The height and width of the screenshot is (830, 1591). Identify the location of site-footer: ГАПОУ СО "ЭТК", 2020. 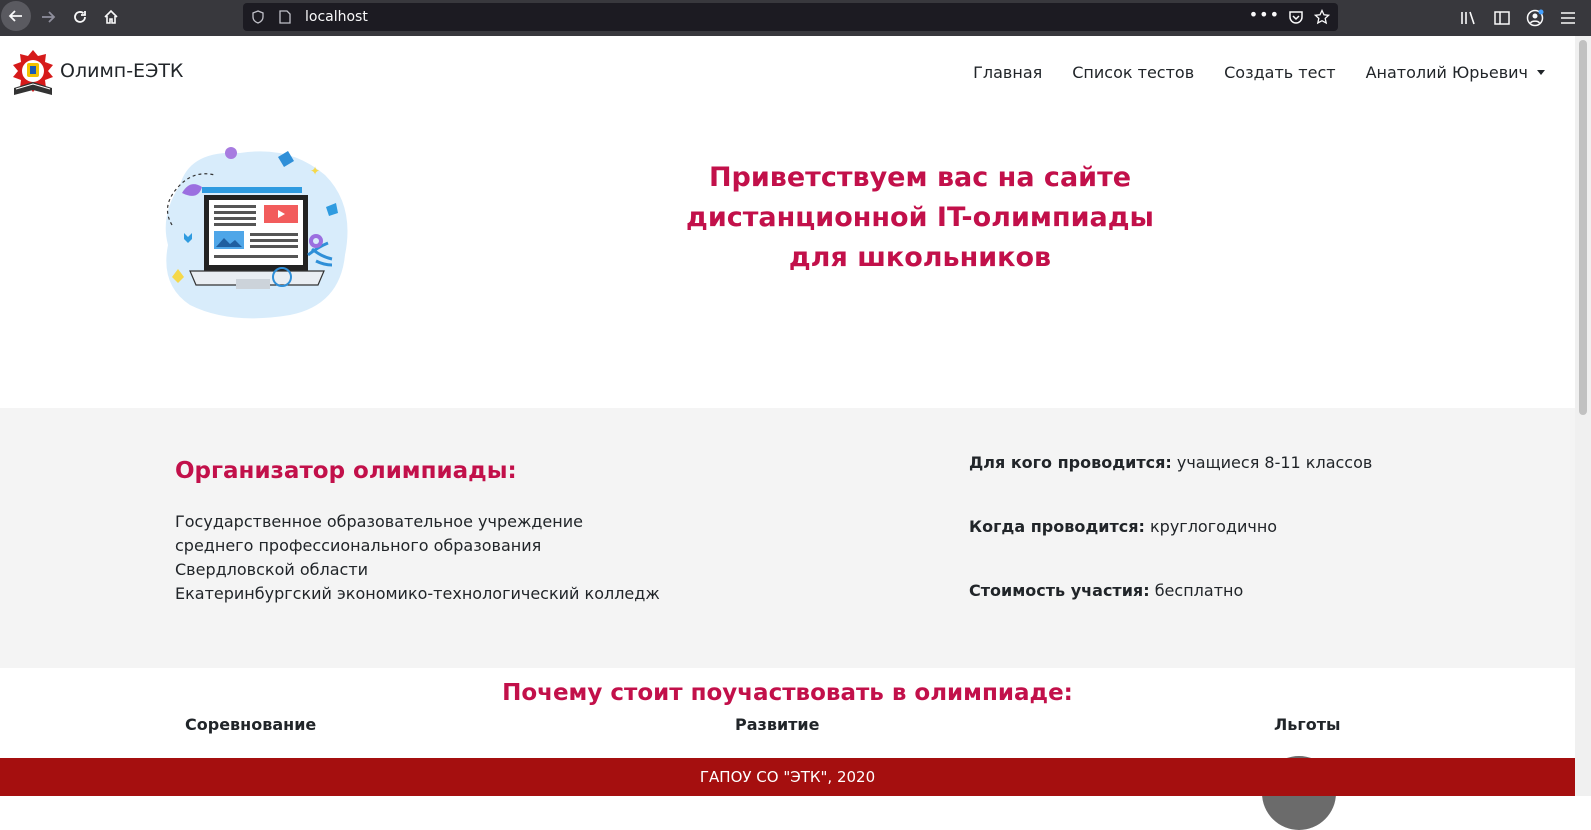
(787, 777).